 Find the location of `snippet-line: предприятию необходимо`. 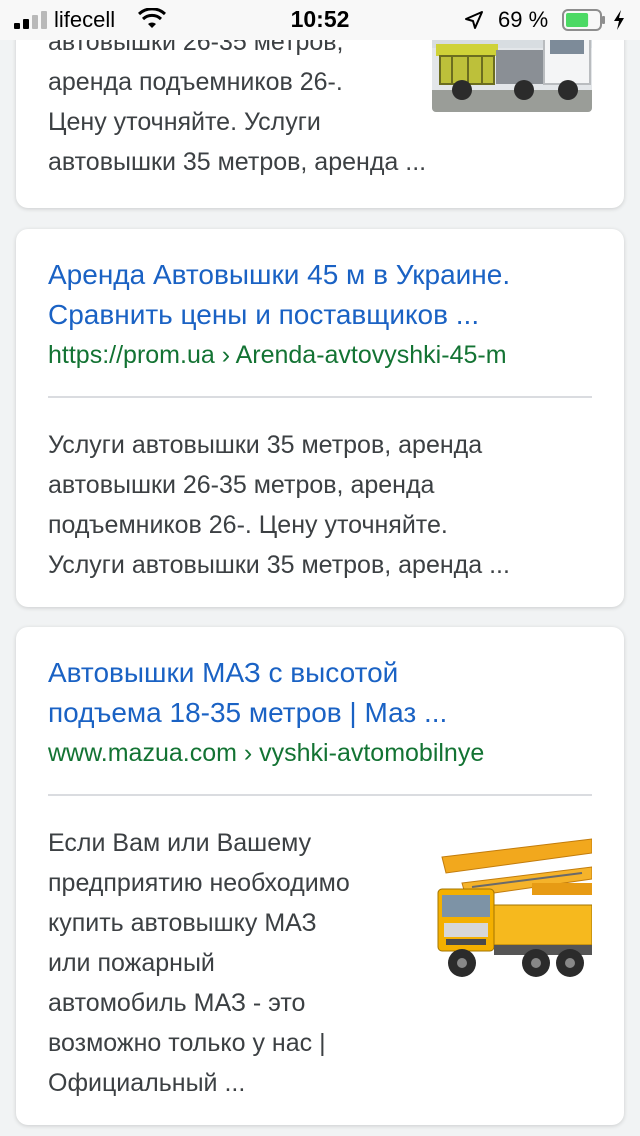

snippet-line: предприятию необходимо is located at coordinates (199, 883).